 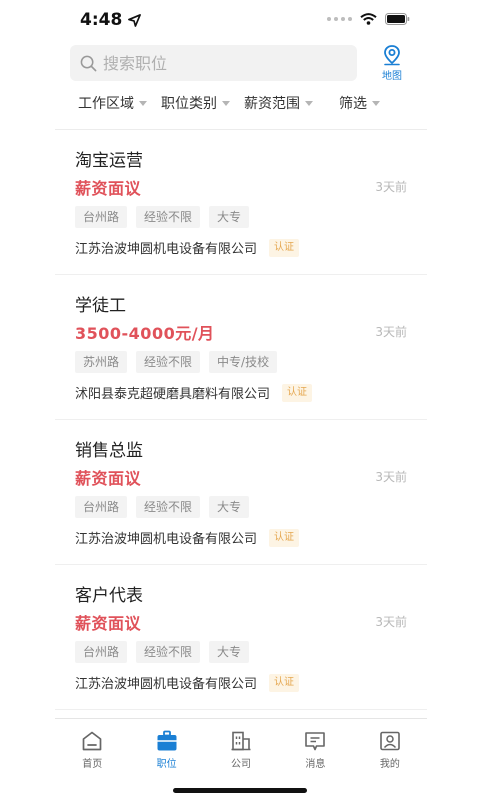 I want to click on tab-label: 我的, so click(x=389, y=764).